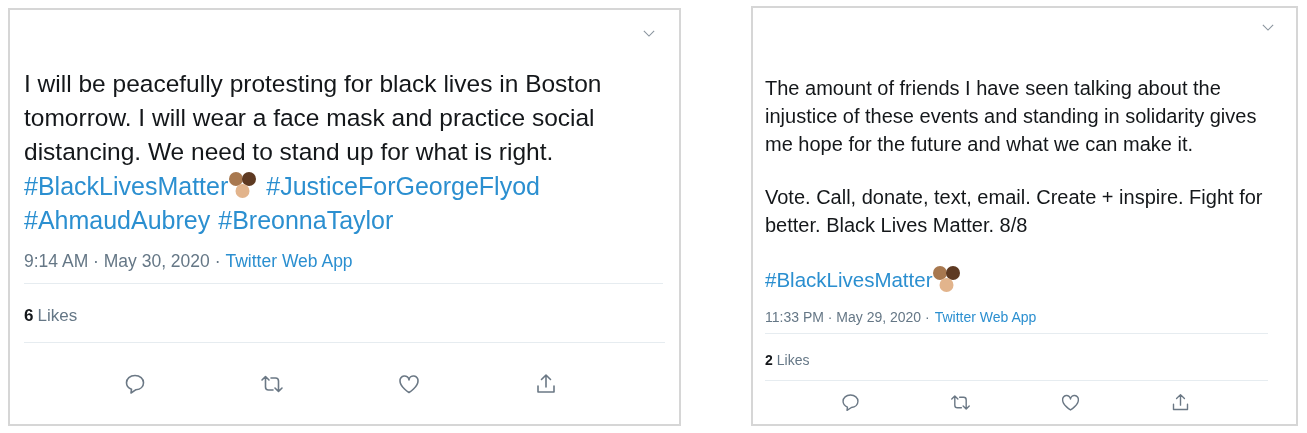 The width and height of the screenshot is (1307, 433). What do you see at coordinates (117, 220) in the screenshot?
I see `hashtag-link: #AhmaudAubrey` at bounding box center [117, 220].